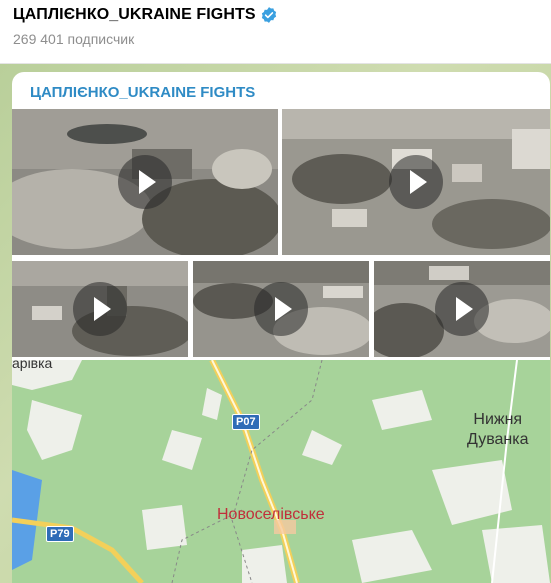 The height and width of the screenshot is (583, 551). Describe the element at coordinates (498, 439) in the screenshot. I see `village-line-2: Дуванка` at that location.